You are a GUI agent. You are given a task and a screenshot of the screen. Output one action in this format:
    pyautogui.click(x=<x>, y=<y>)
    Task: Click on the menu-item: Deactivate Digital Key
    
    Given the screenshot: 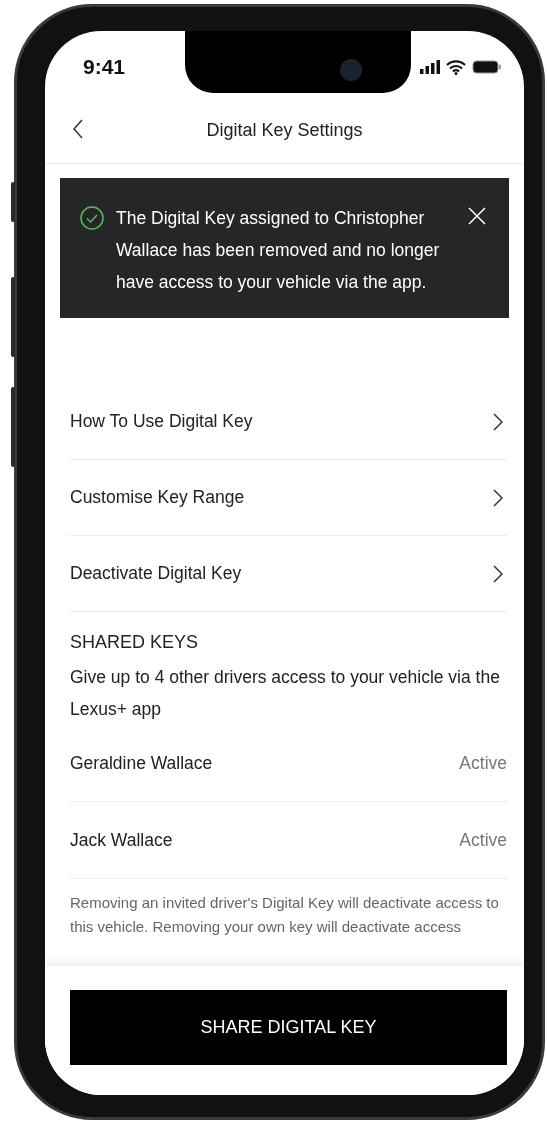 What is the action you would take?
    pyautogui.click(x=288, y=574)
    